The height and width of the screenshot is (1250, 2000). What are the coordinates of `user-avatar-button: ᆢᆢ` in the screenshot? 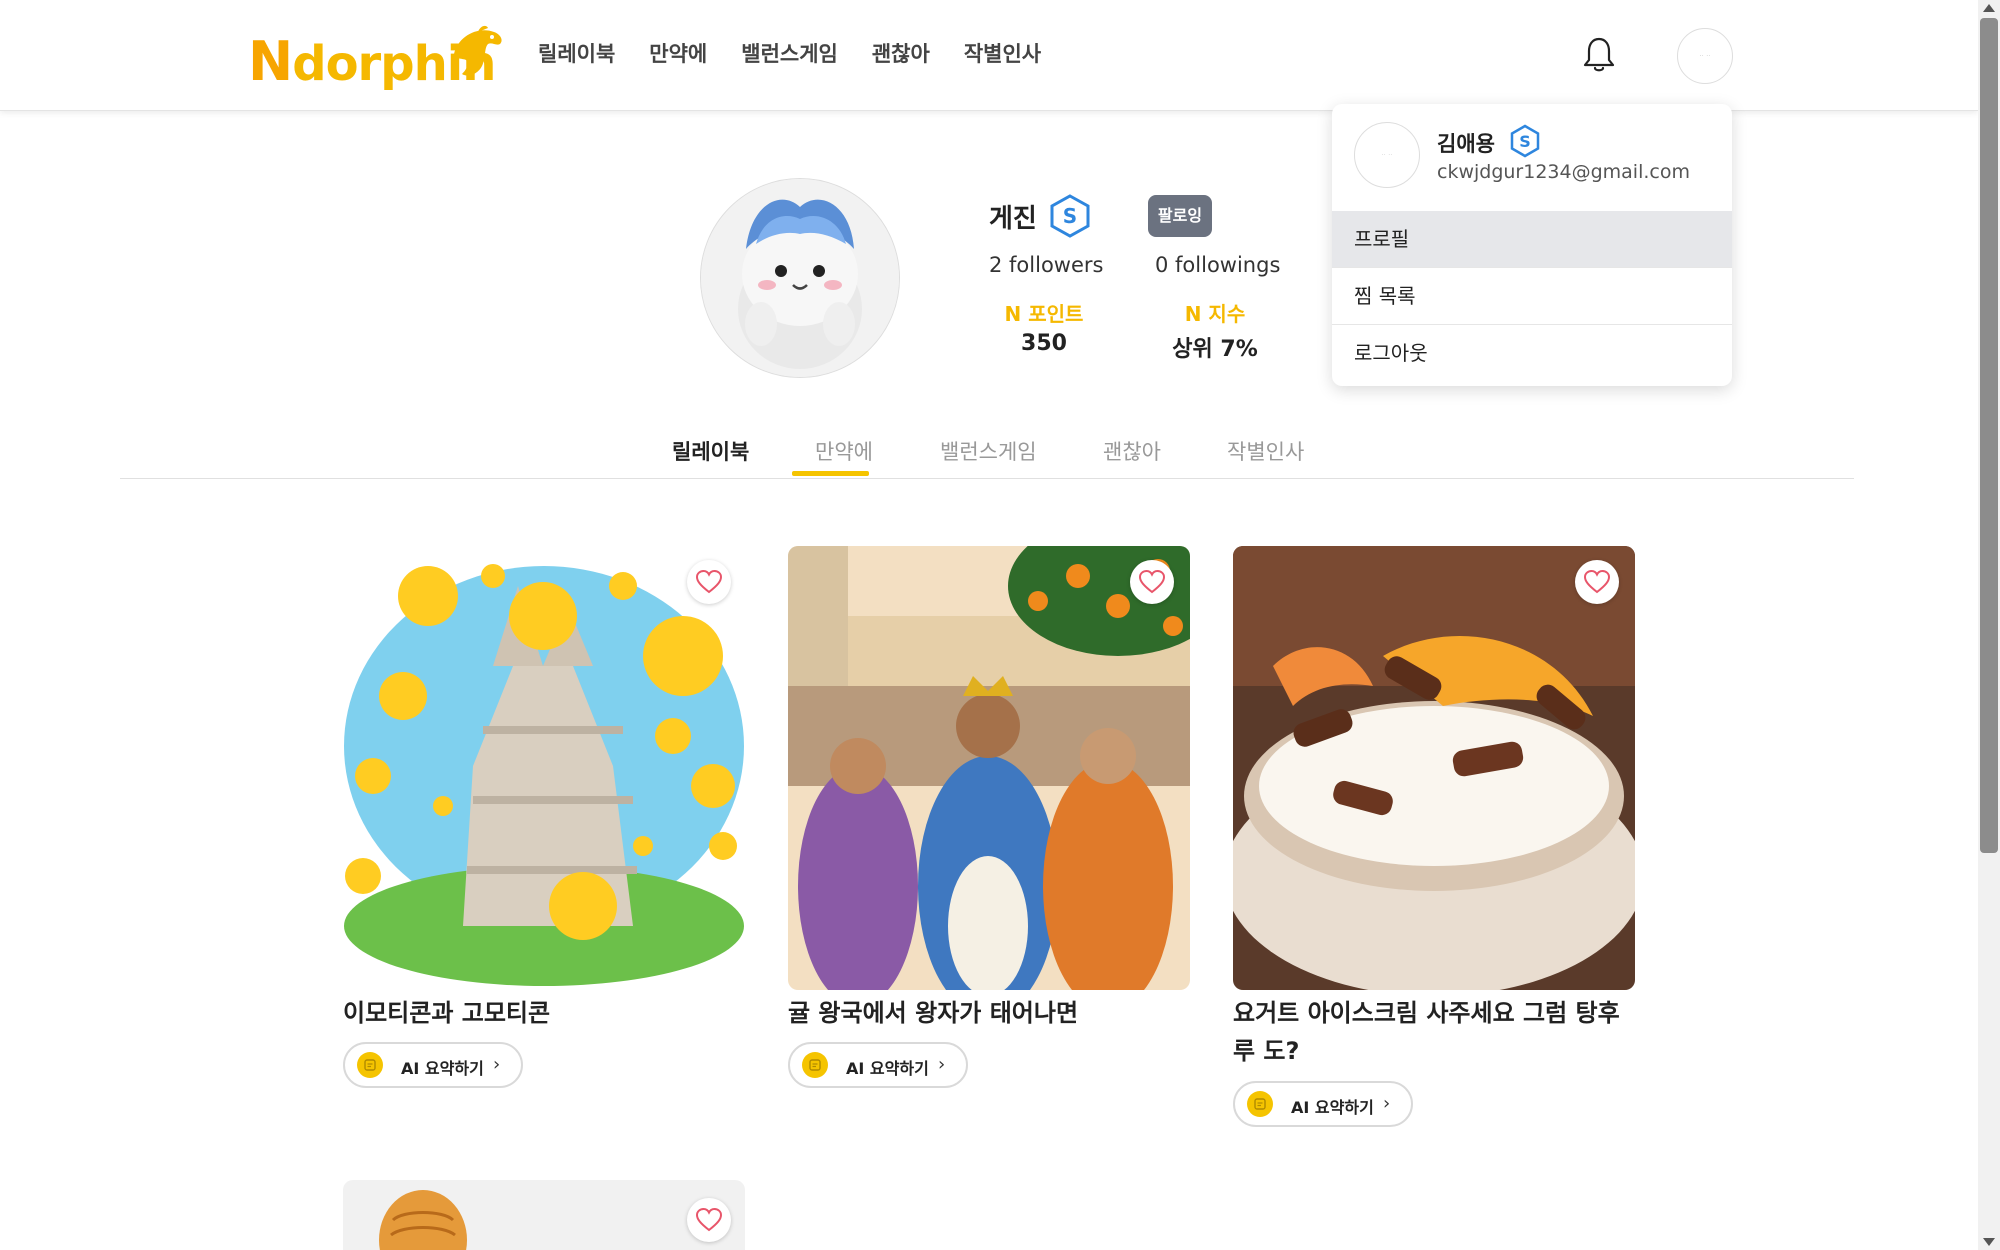 It's located at (1705, 56).